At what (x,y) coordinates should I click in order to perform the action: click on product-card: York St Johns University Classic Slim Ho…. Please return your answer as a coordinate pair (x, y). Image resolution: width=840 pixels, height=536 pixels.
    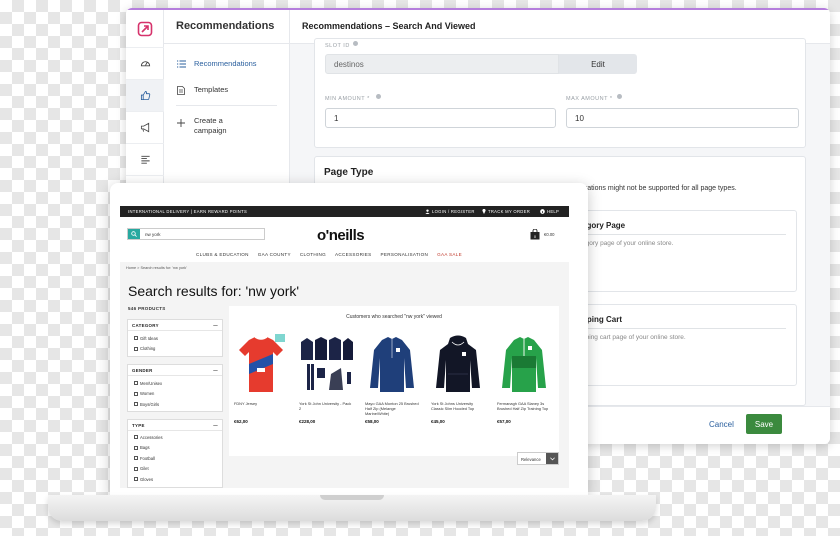
    Looking at the image, I should click on (458, 378).